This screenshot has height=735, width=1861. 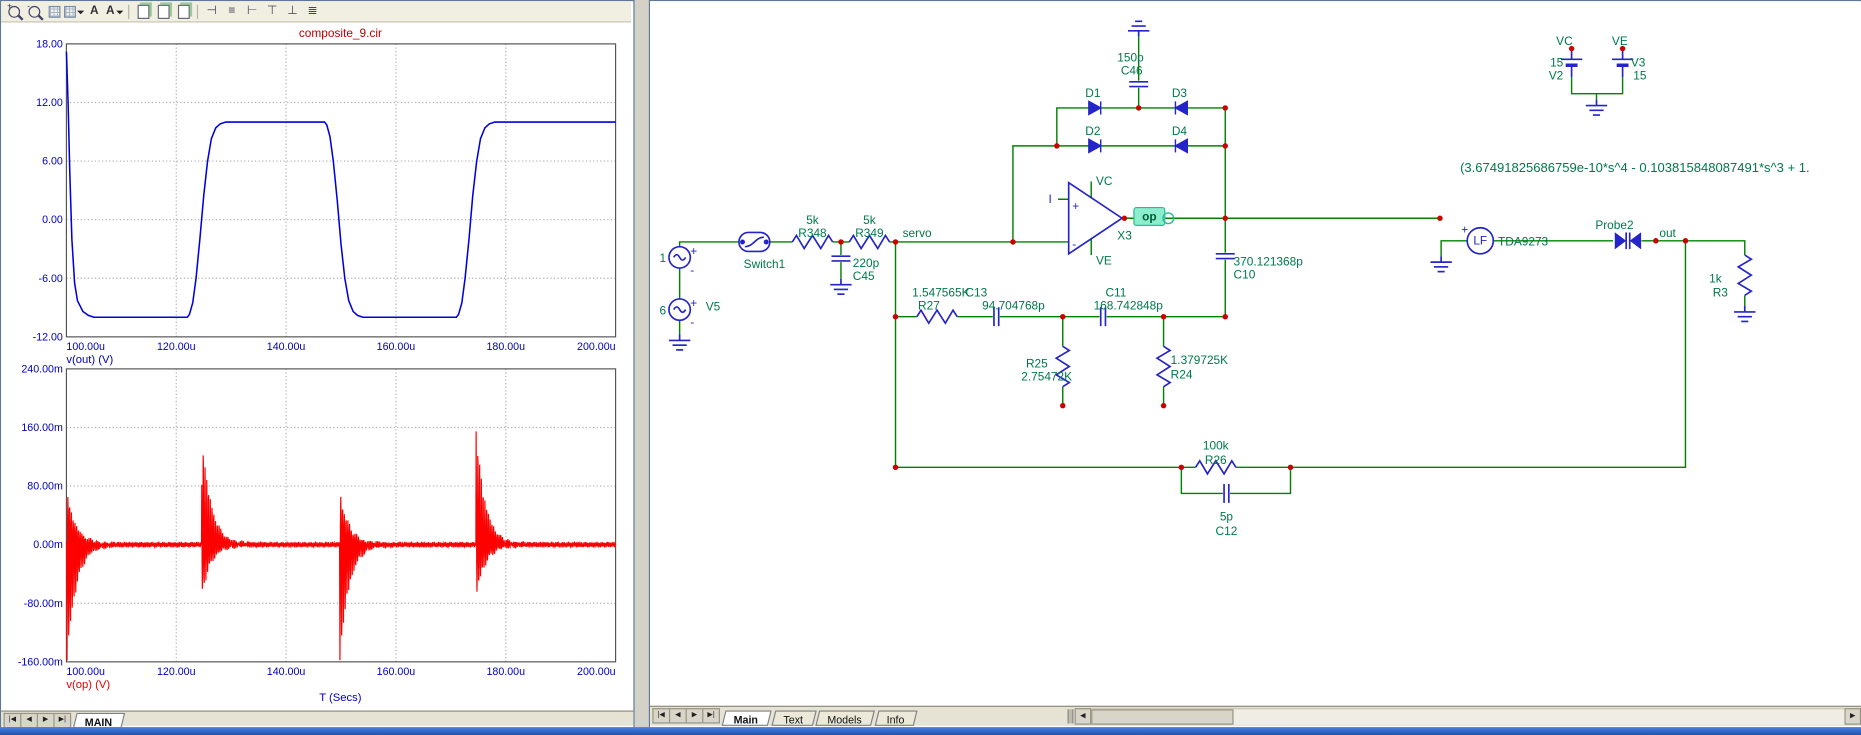 What do you see at coordinates (183, 11) in the screenshot?
I see `save-picture-button` at bounding box center [183, 11].